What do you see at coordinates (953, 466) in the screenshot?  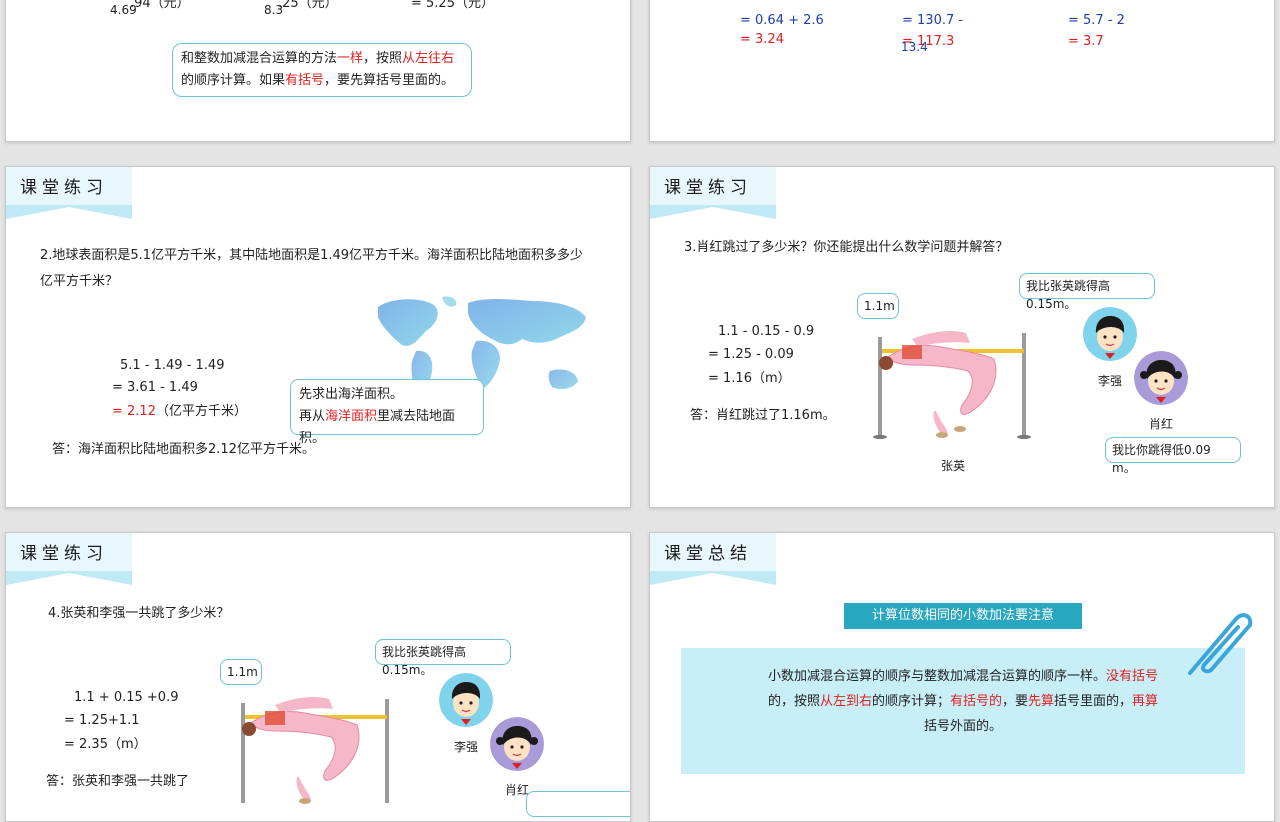 I see `zhang-ying-name: 张英` at bounding box center [953, 466].